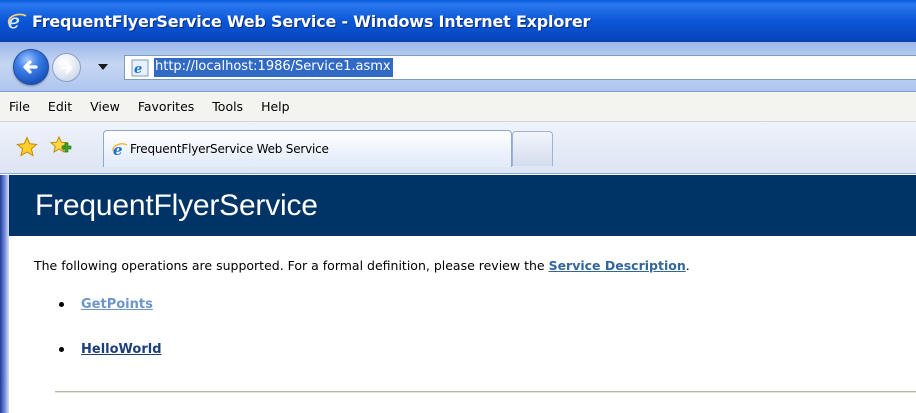 The height and width of the screenshot is (413, 916). I want to click on operations-list: GetPoints HelloWorld, so click(110, 338).